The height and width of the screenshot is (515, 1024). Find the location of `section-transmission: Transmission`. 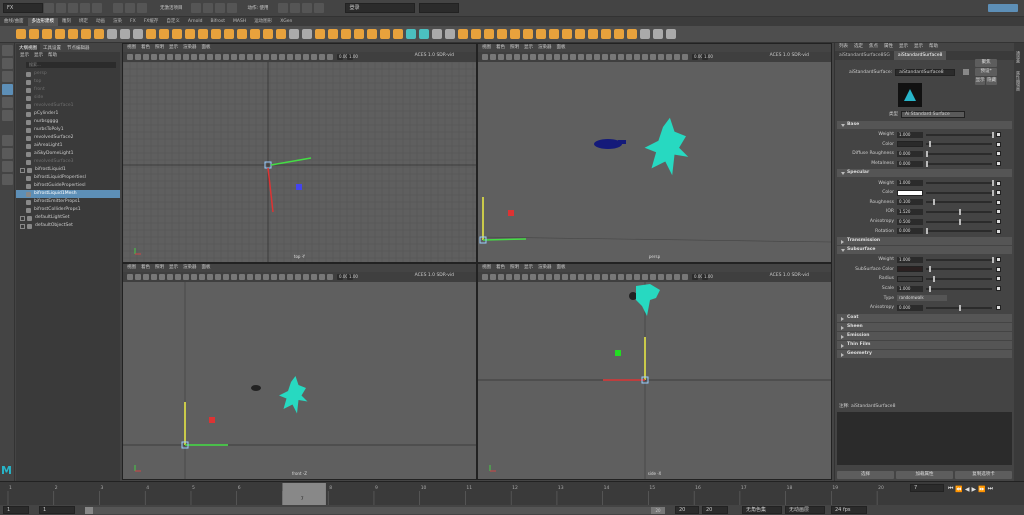

section-transmission: Transmission is located at coordinates (924, 240).